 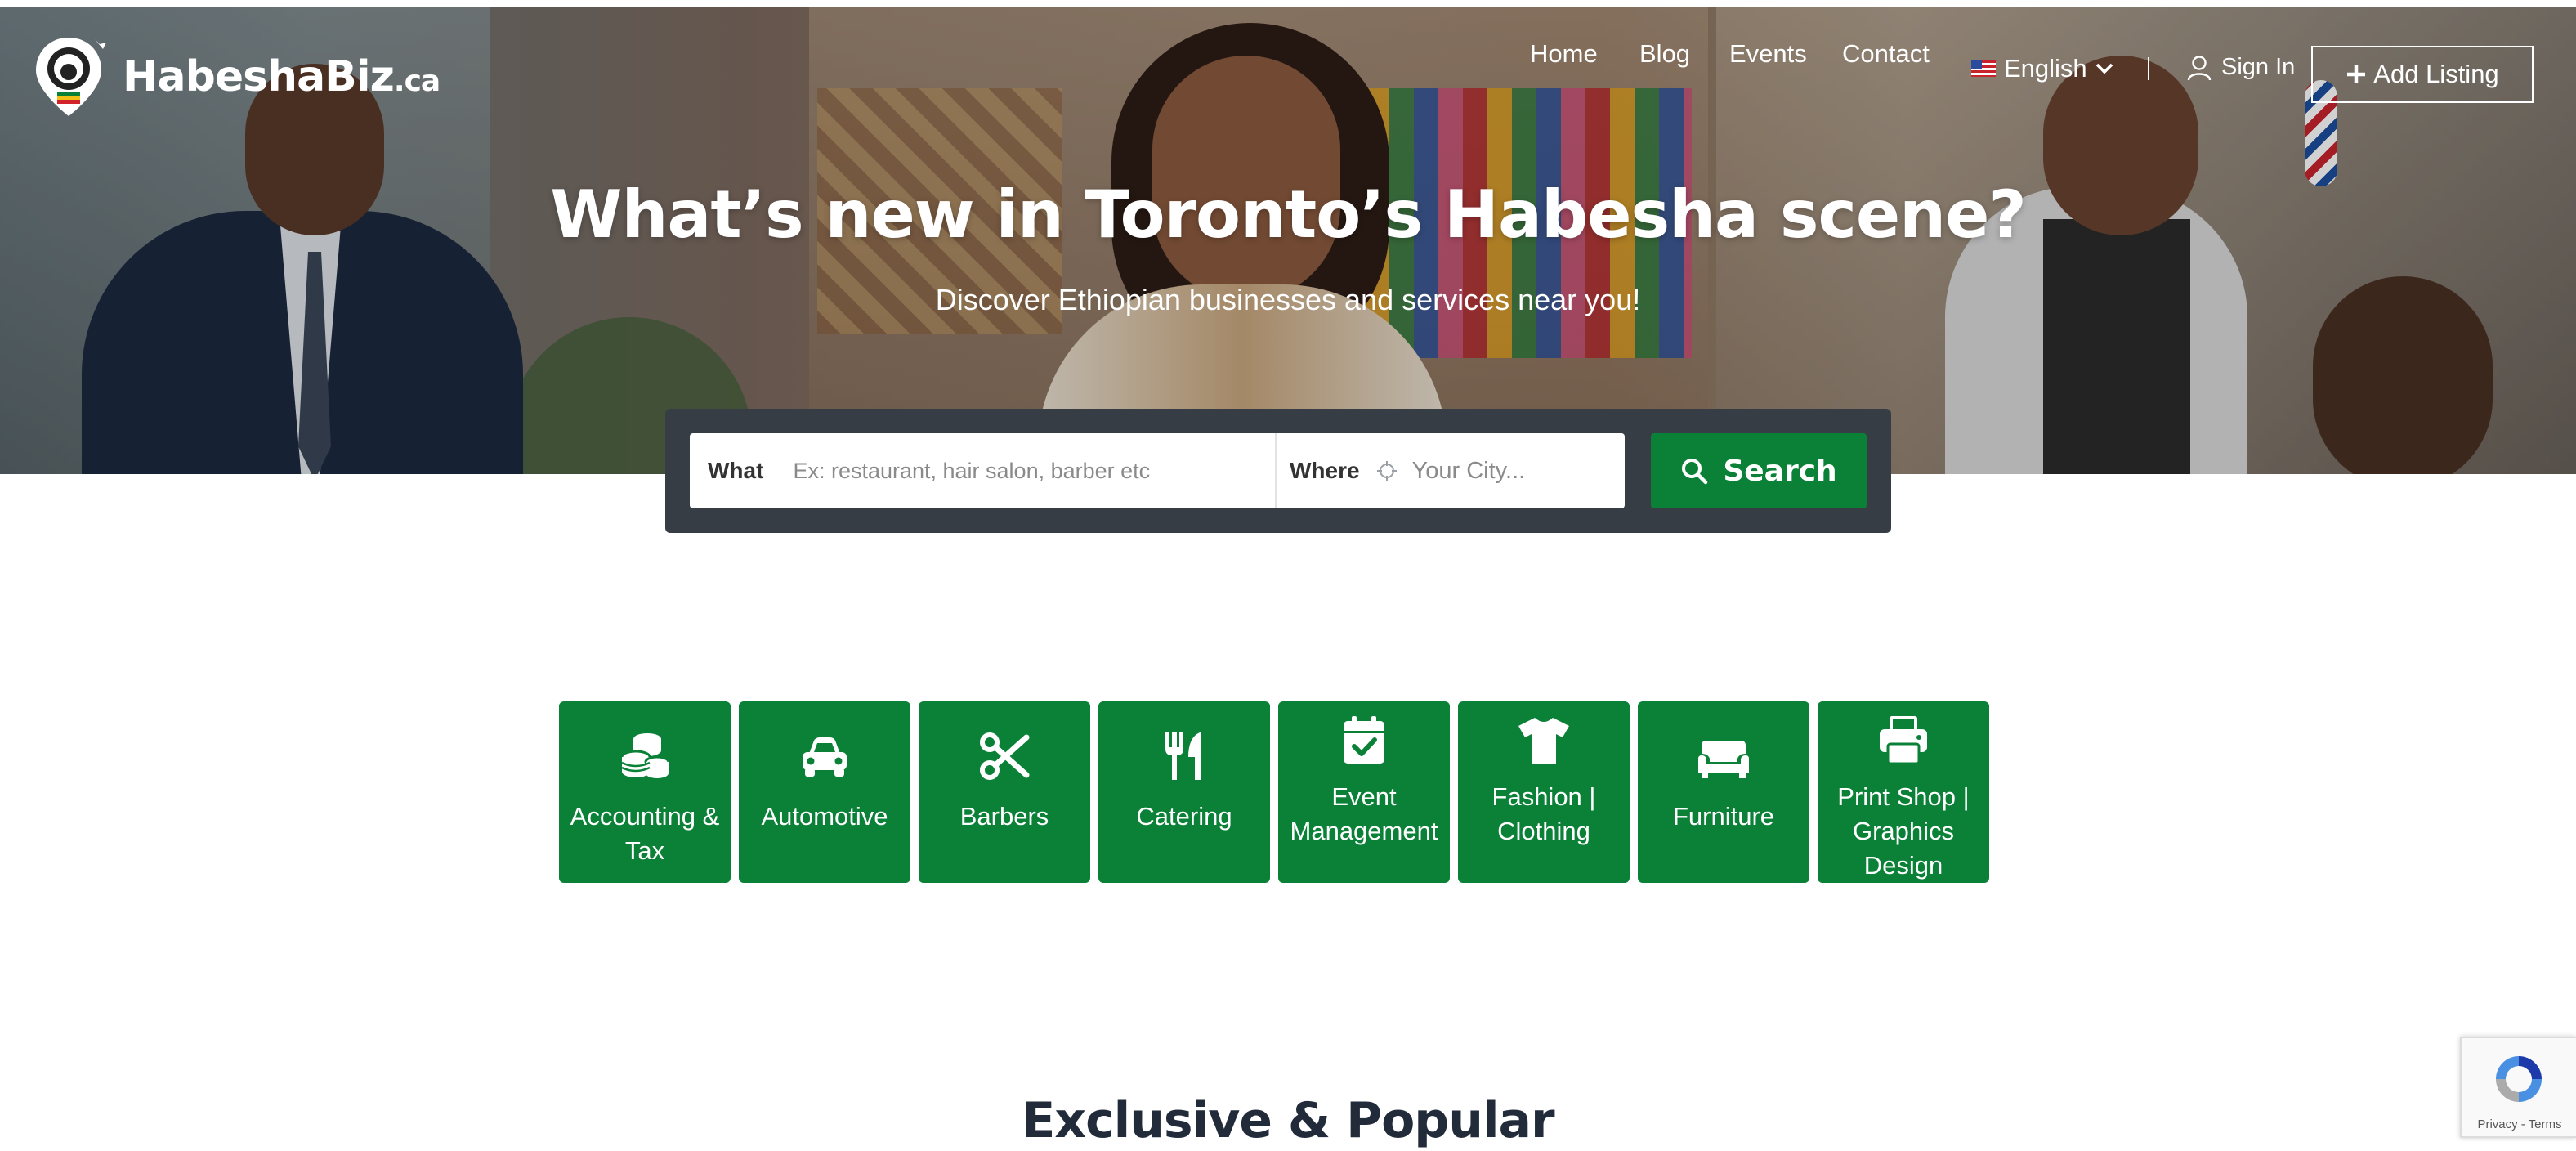 I want to click on recaptcha-badge: Privacy - Terms, so click(x=2518, y=1088).